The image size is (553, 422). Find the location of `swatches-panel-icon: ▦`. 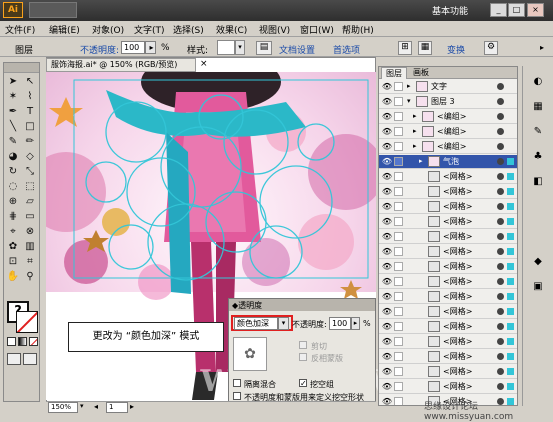

swatches-panel-icon: ▦ is located at coordinates (538, 108).